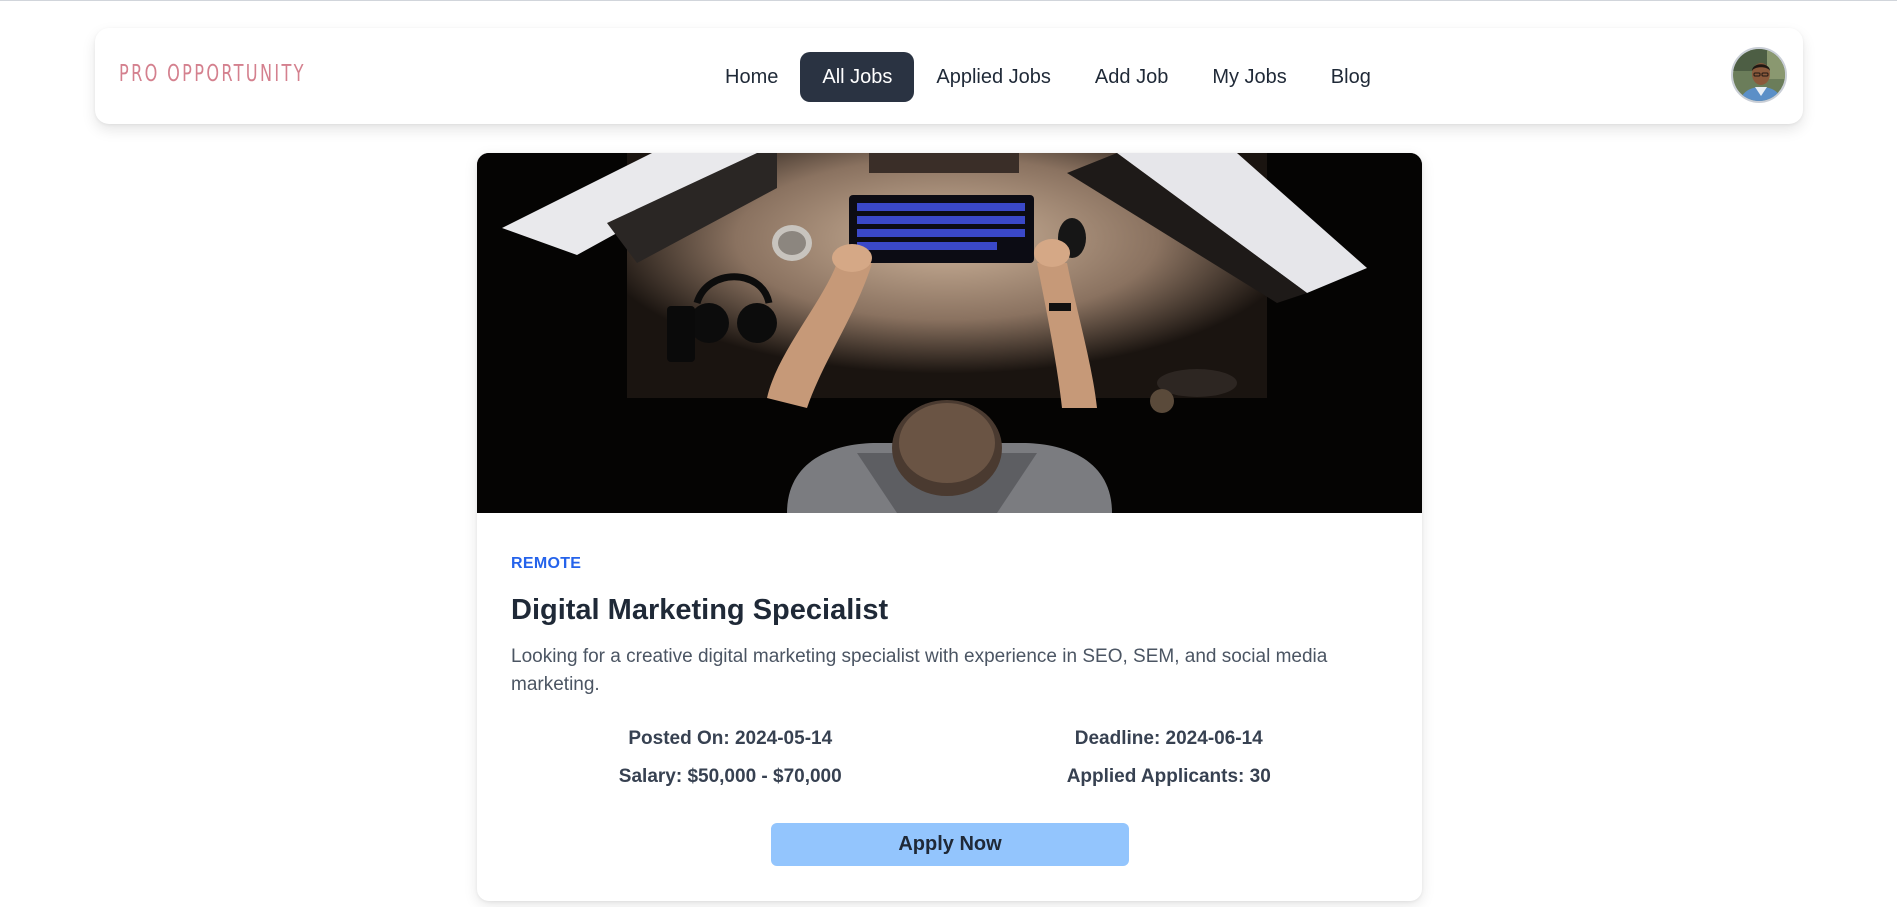 Image resolution: width=1897 pixels, height=907 pixels. What do you see at coordinates (212, 74) in the screenshot?
I see `brand-logo-text: PRO OPPORTUNITY` at bounding box center [212, 74].